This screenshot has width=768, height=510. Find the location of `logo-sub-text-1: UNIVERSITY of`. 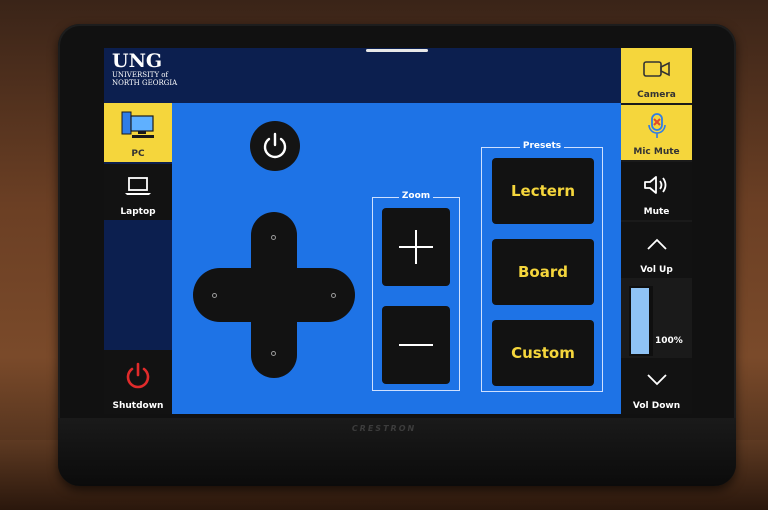

logo-sub-text-1: UNIVERSITY of is located at coordinates (140, 75).